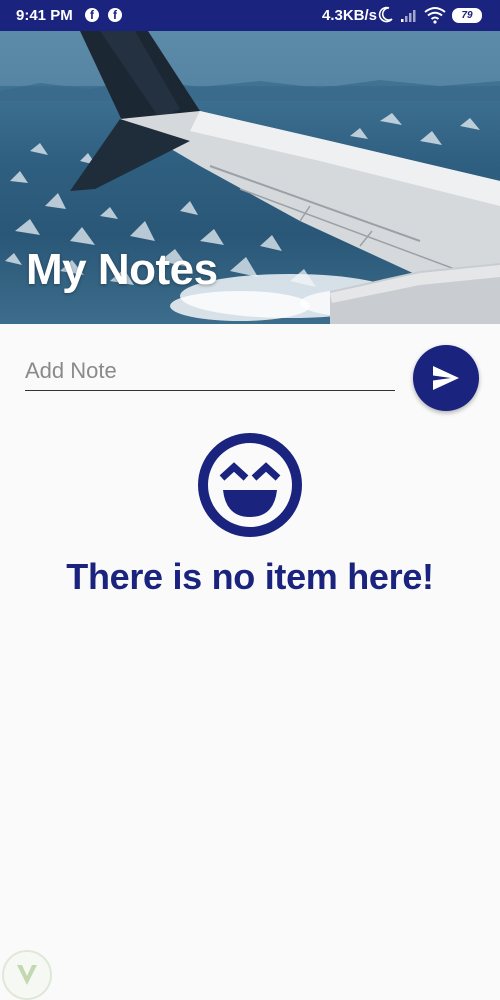 This screenshot has height=1000, width=500. What do you see at coordinates (467, 15) in the screenshot?
I see `battery-icon: 79` at bounding box center [467, 15].